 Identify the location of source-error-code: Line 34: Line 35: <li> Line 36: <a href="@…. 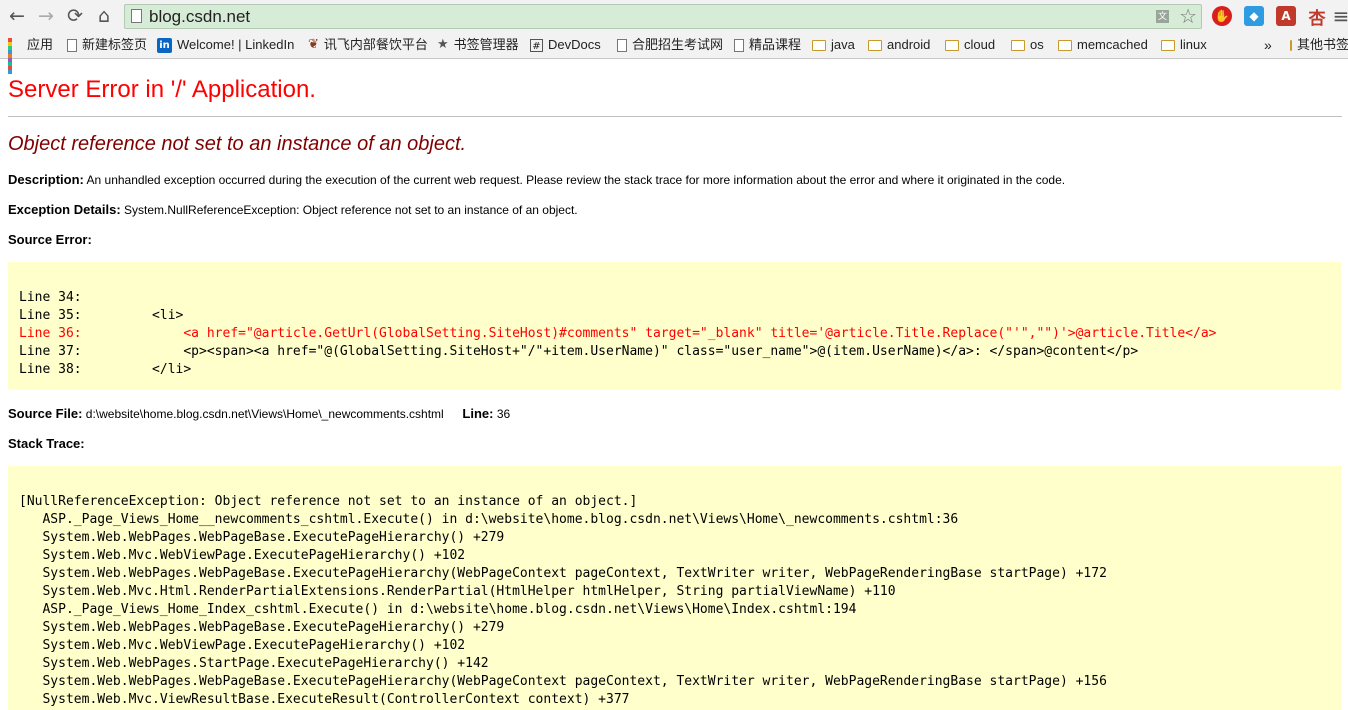
(617, 334).